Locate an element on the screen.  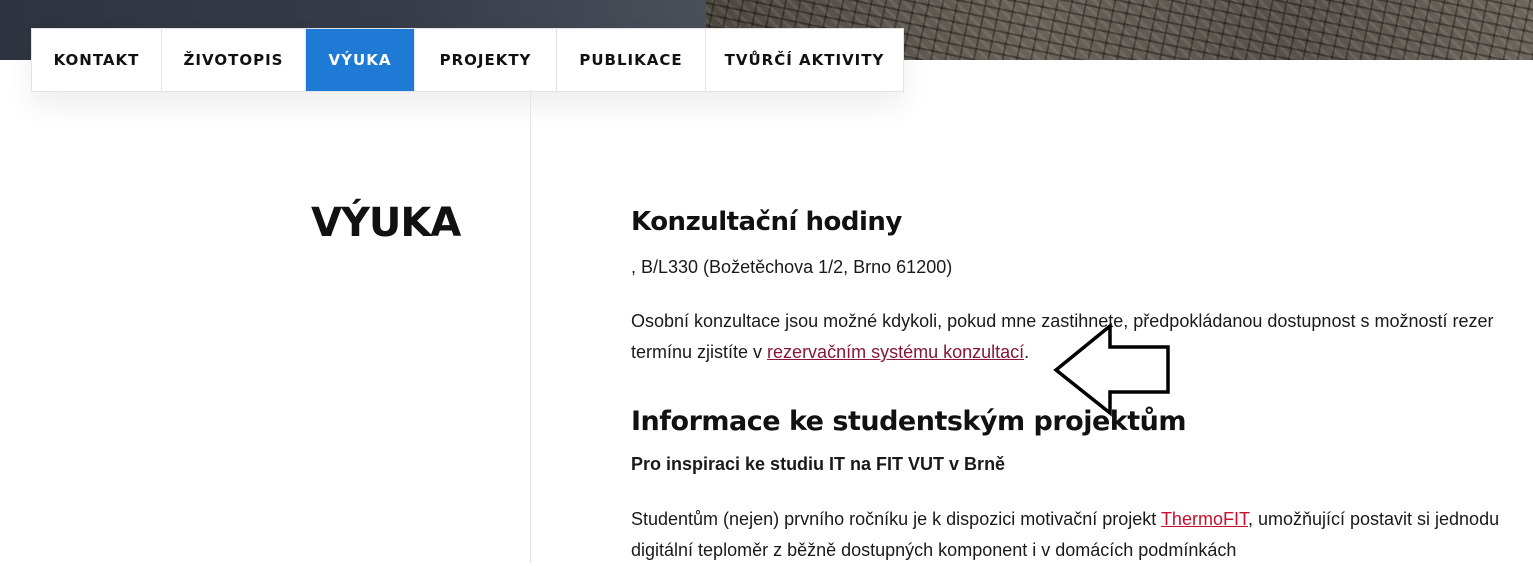
tab-zivotopis: ŽIVOTOPIS is located at coordinates (234, 60).